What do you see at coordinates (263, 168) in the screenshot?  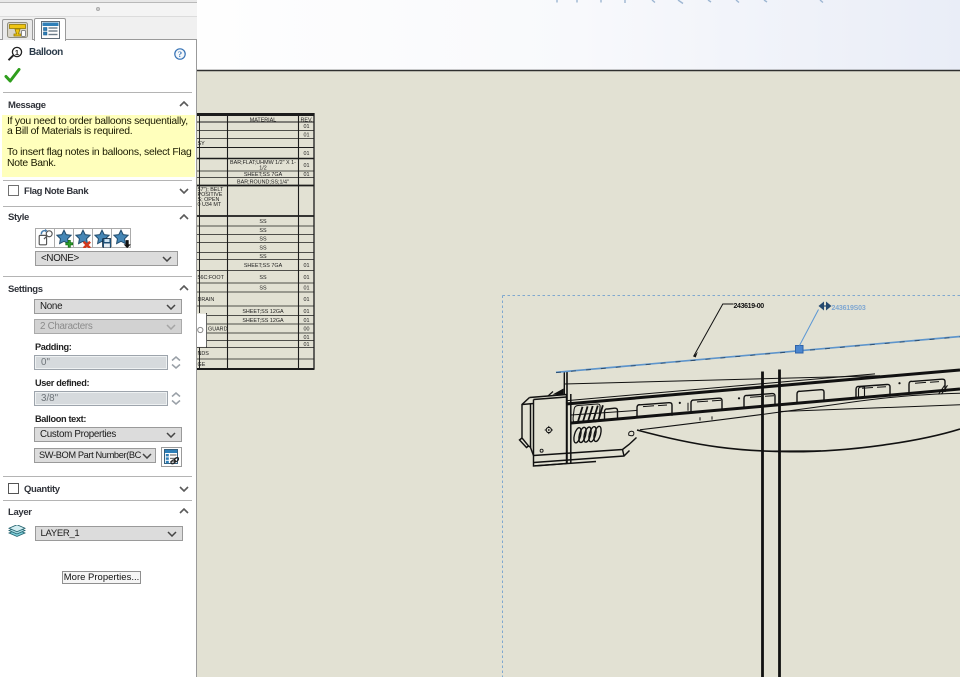 I see `svg-text: 1/2` at bounding box center [263, 168].